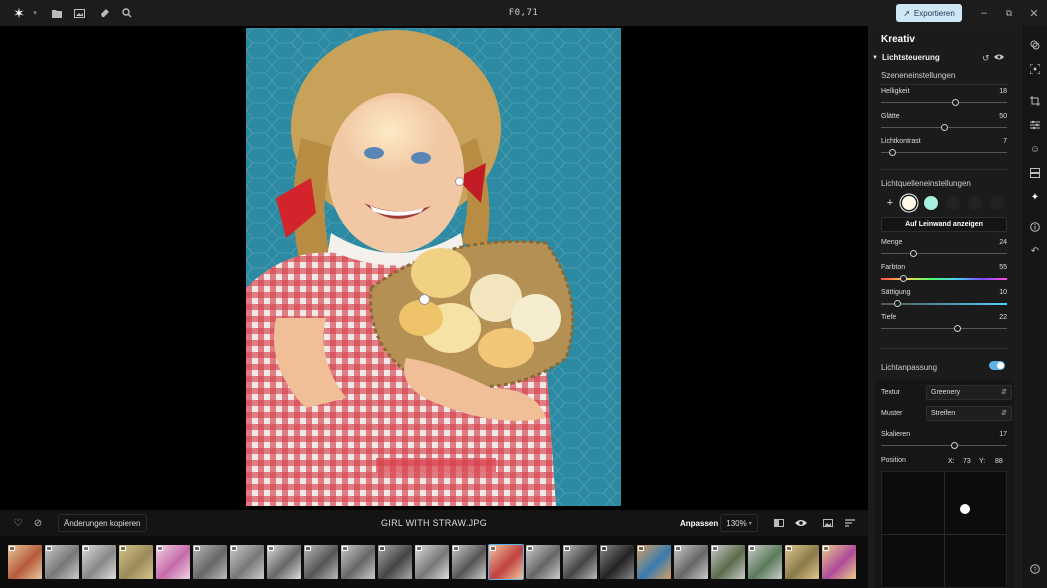 This screenshot has height=588, width=1047. I want to click on minimize-icon: –, so click(984, 13).